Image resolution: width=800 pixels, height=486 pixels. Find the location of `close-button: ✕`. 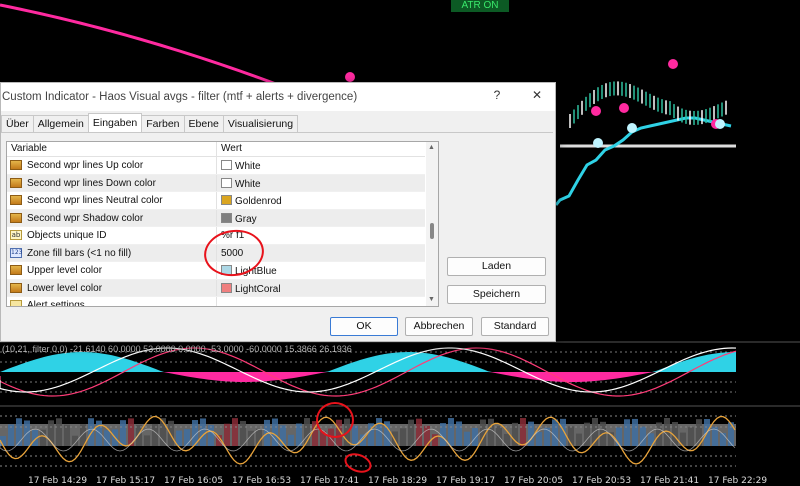

close-button: ✕ is located at coordinates (537, 95).